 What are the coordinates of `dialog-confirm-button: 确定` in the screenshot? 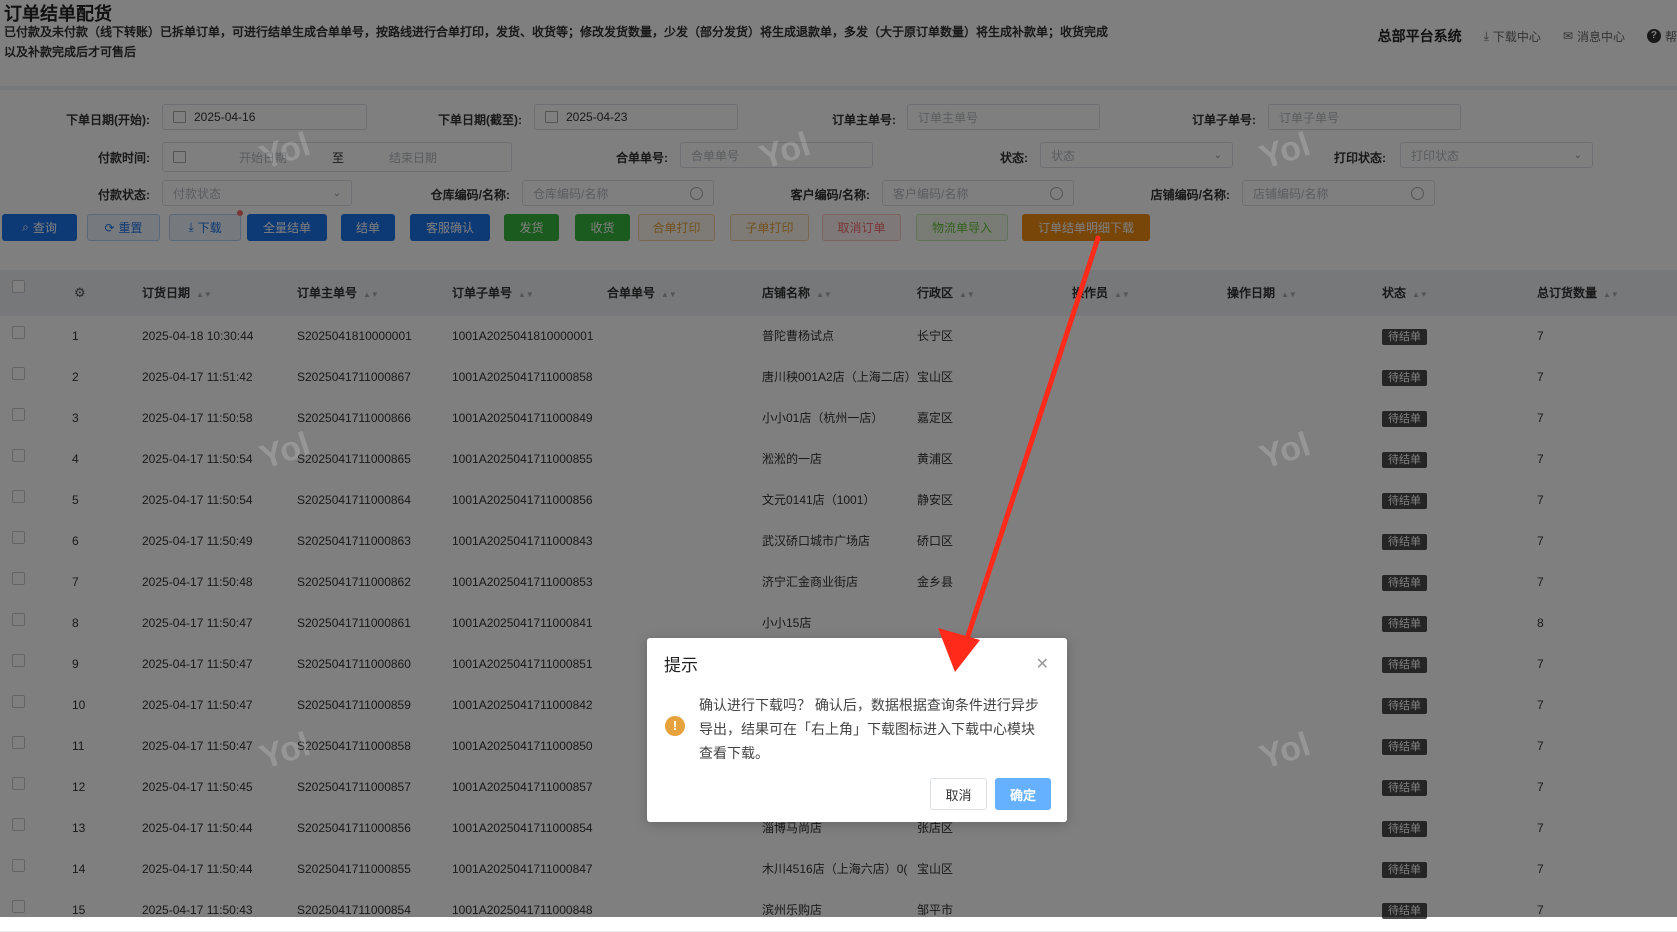 It's located at (1023, 794).